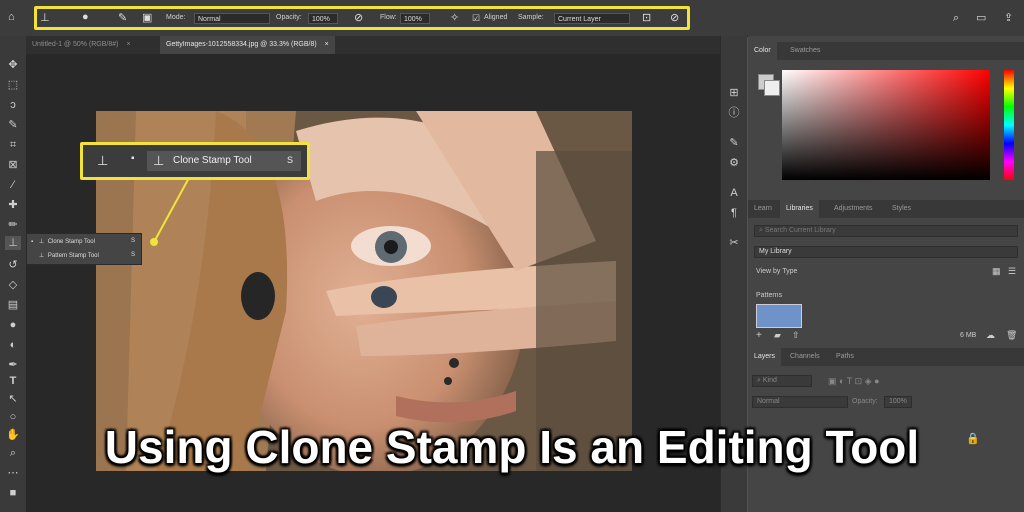 This screenshot has width=1024, height=512. Describe the element at coordinates (73, 256) in the screenshot. I see `flyout-item-label: Pattern Stamp Tool` at that location.